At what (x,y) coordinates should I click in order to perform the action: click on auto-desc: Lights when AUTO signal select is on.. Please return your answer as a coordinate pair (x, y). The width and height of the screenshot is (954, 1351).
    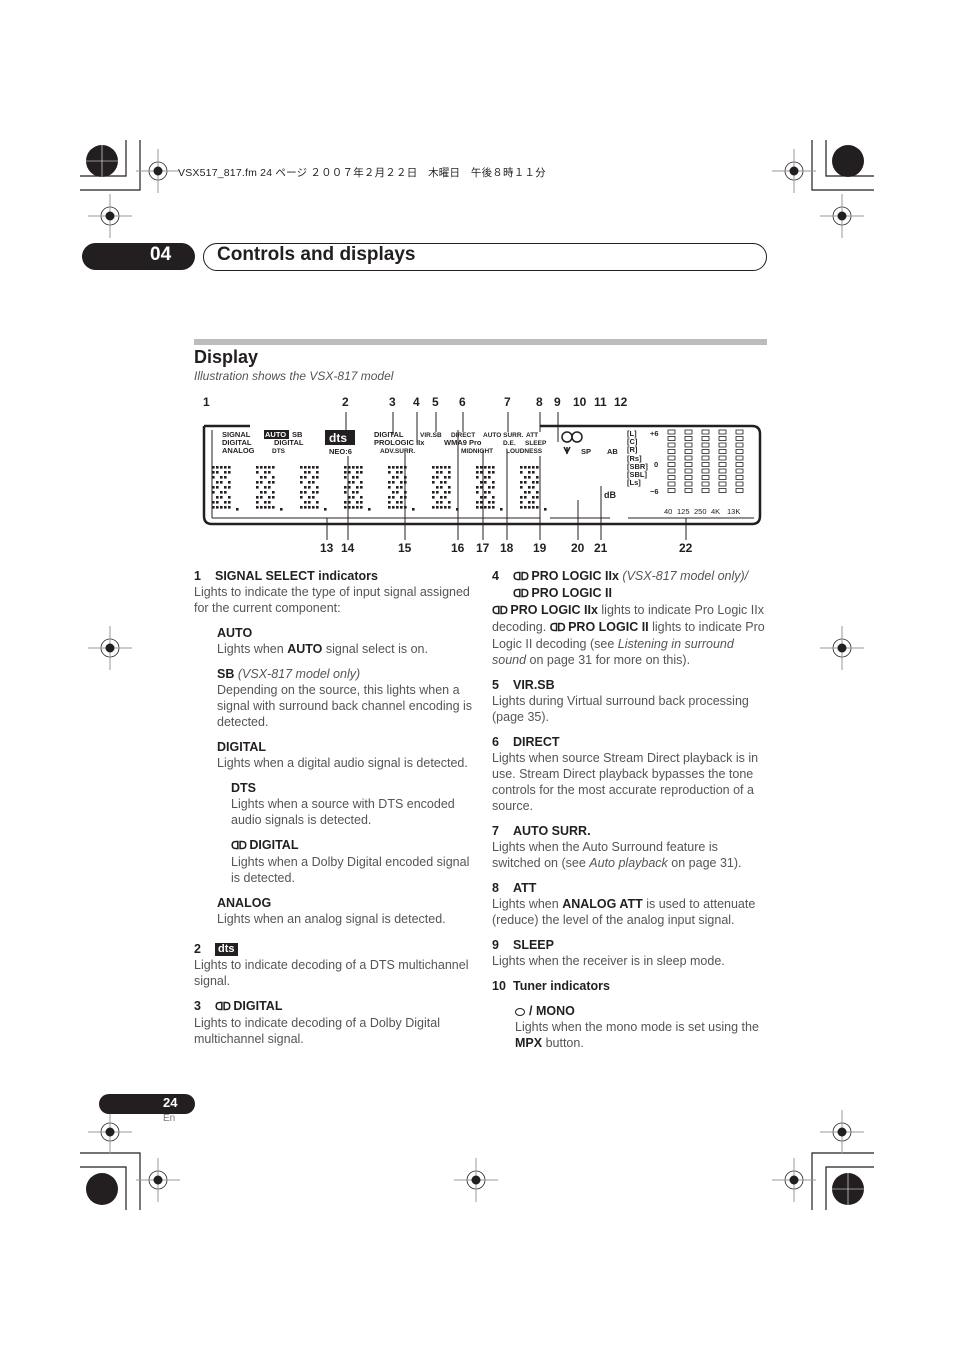
    Looking at the image, I should click on (322, 649).